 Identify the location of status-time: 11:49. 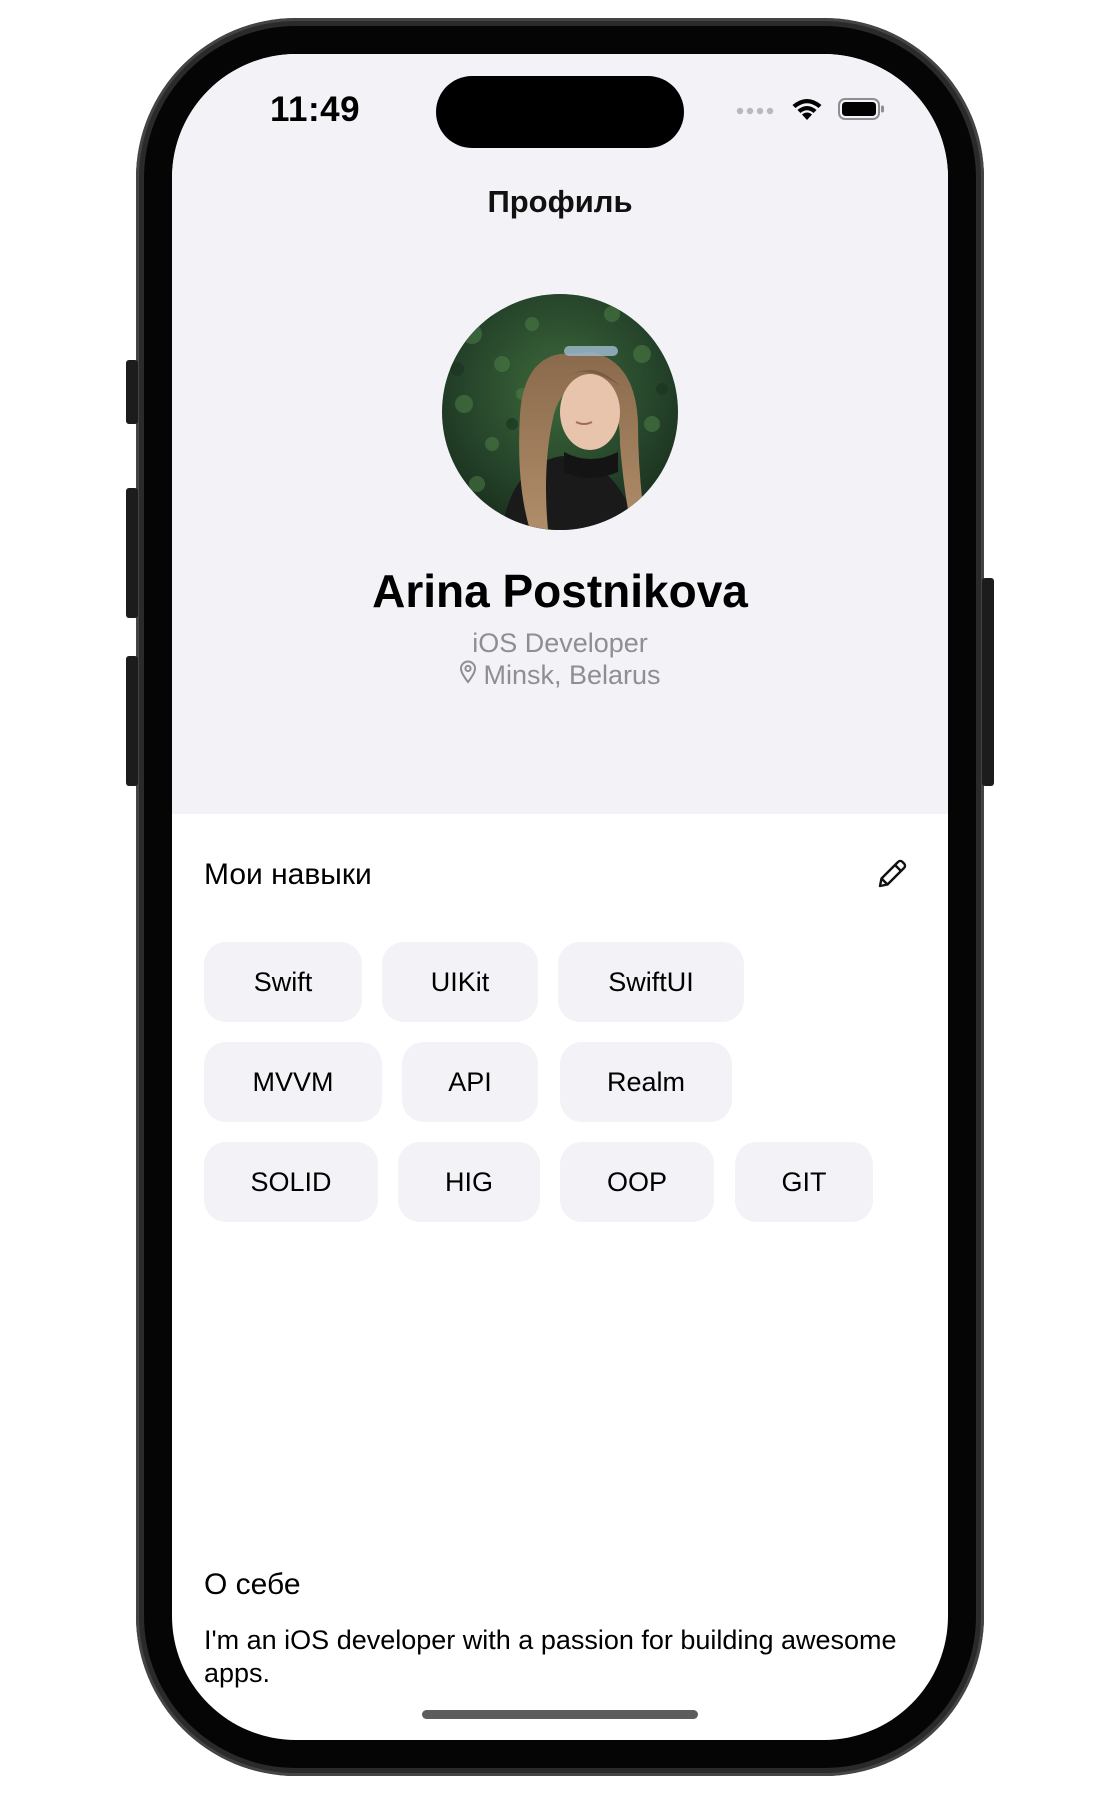
(315, 109).